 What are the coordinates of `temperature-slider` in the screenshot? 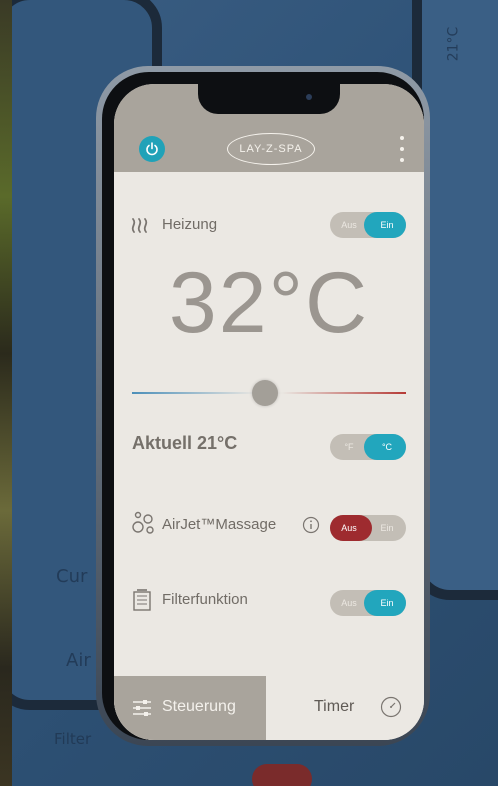 It's located at (269, 393).